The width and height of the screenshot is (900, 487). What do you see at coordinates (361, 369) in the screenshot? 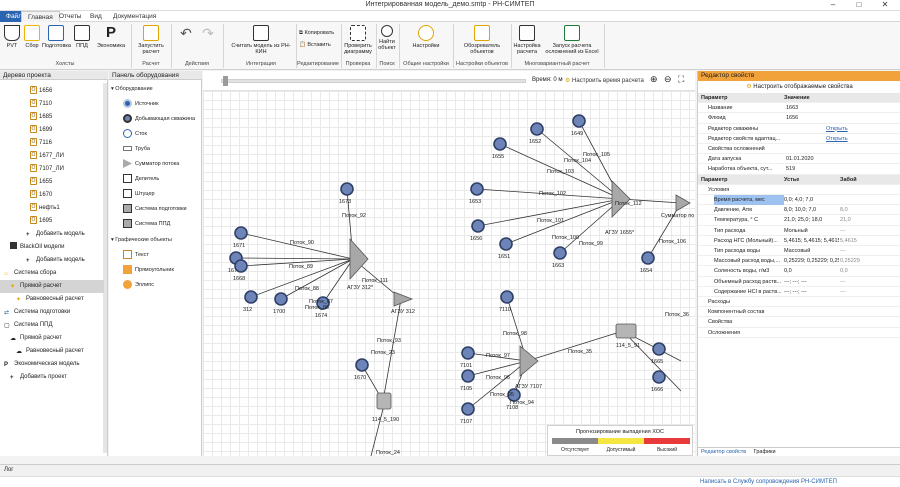
I see `well-node: 1670` at bounding box center [361, 369].